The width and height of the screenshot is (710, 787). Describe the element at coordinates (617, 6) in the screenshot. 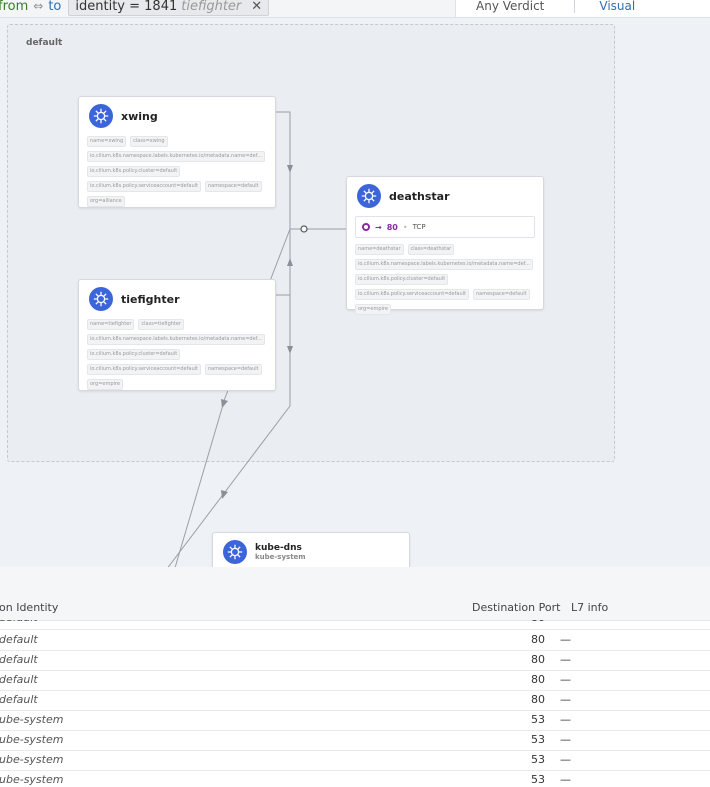

I see `visual-toggle: Visual` at that location.